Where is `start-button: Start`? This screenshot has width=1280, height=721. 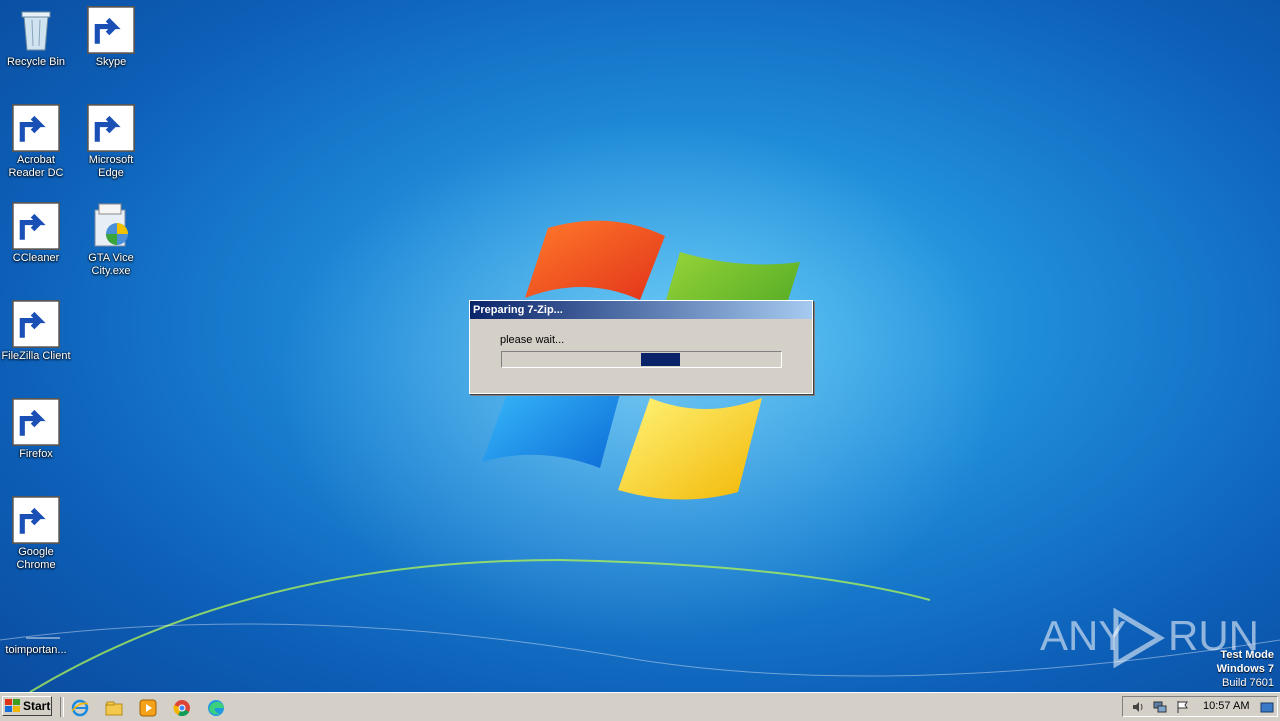 start-button: Start is located at coordinates (27, 706).